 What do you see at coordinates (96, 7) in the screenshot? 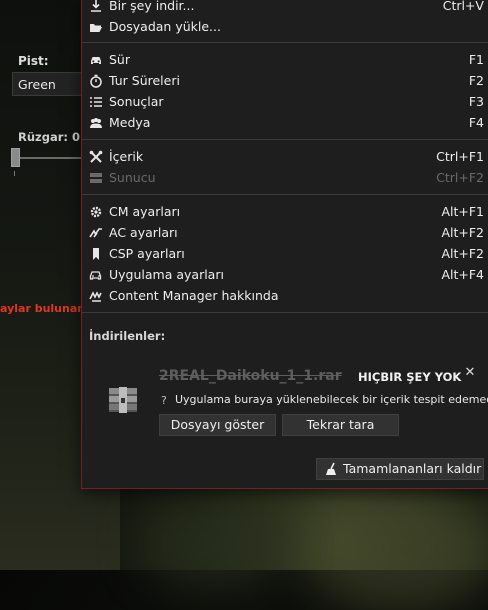
I see `download-icon` at bounding box center [96, 7].